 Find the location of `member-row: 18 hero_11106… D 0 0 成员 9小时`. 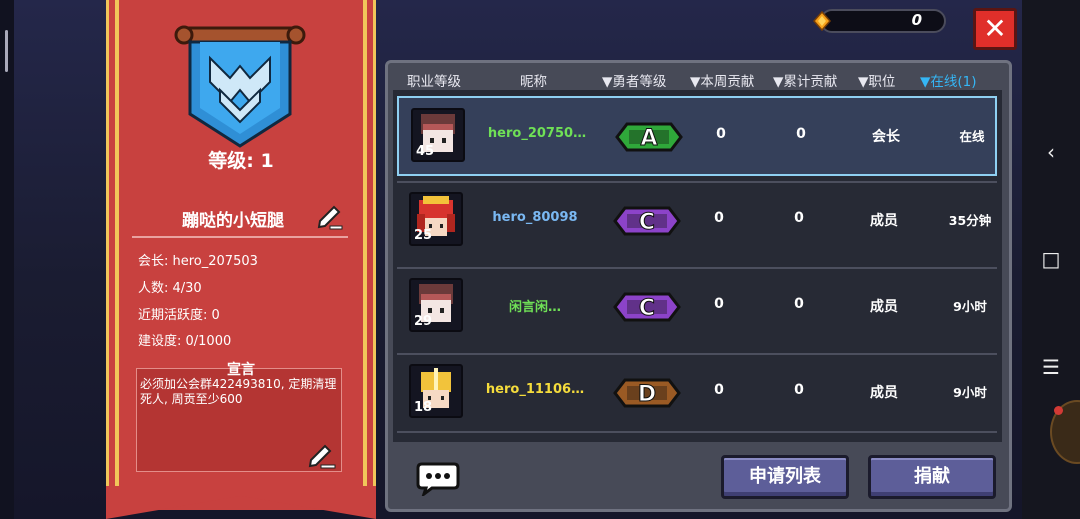

member-row: 18 hero_11106… D 0 0 成员 9小时 is located at coordinates (697, 394).